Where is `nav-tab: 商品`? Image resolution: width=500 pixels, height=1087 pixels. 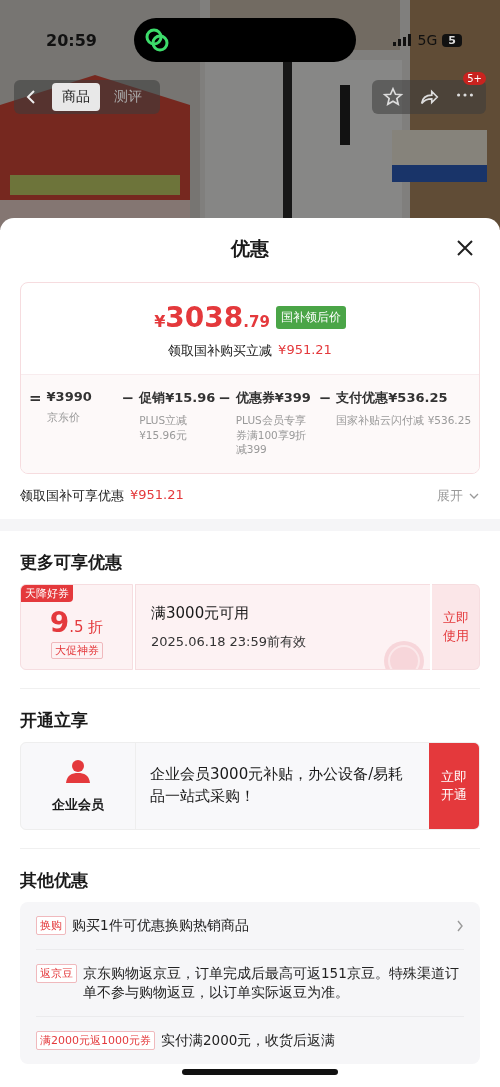 nav-tab: 商品 is located at coordinates (76, 97).